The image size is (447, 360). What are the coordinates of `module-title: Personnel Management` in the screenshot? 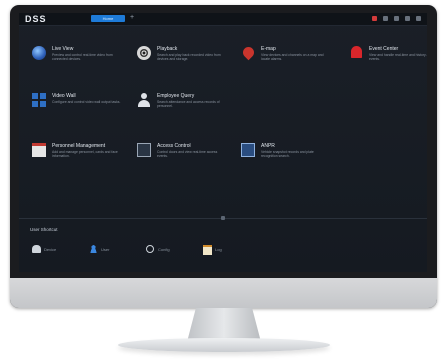 It's located at (79, 146).